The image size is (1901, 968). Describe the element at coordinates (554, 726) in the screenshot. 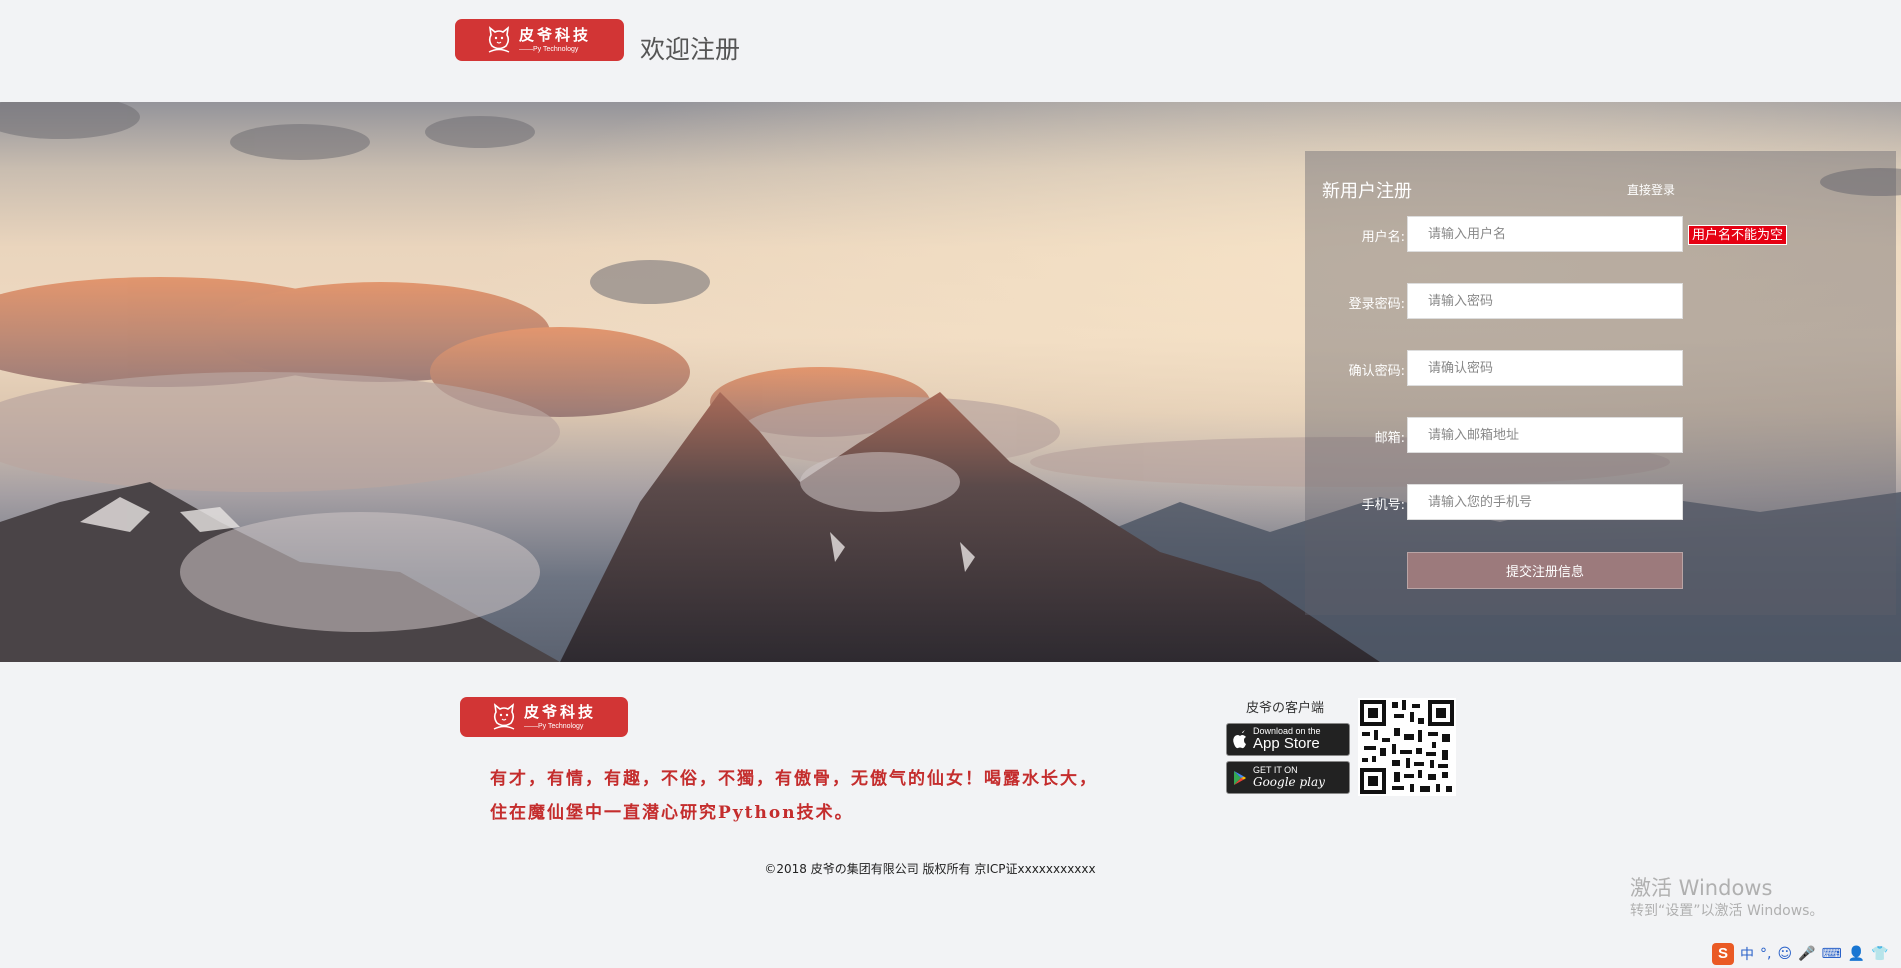

I see `footer-logo-subtitle: ——Py Technology` at that location.